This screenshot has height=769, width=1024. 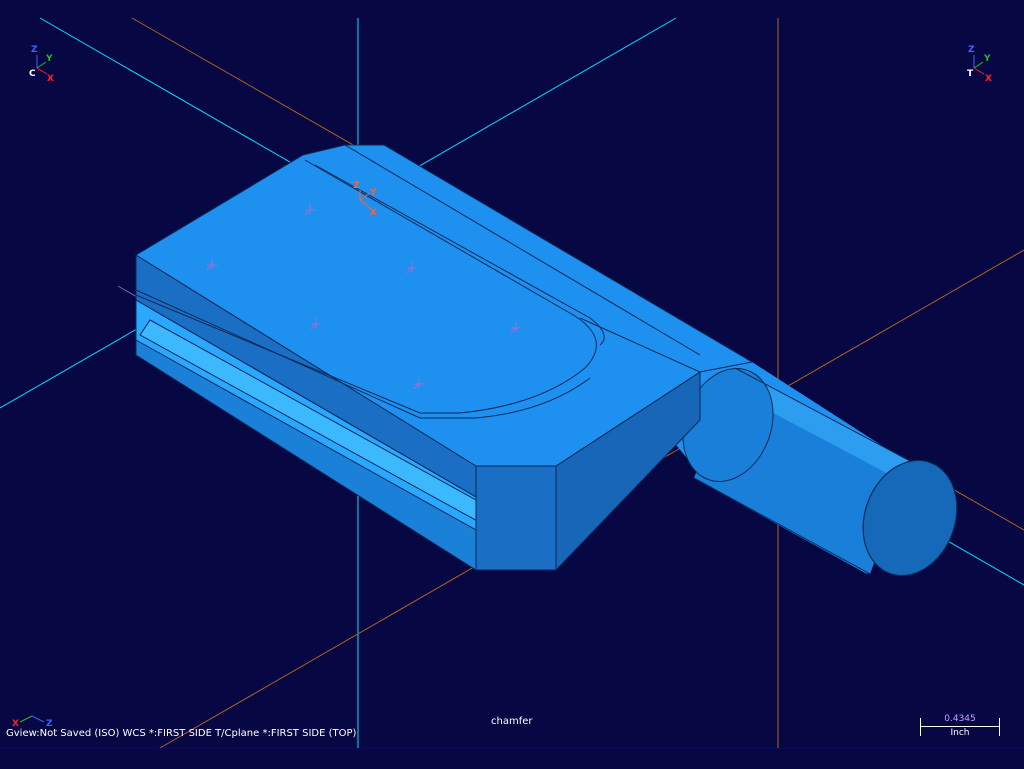 What do you see at coordinates (960, 719) in the screenshot?
I see `scale-value: 0.4345` at bounding box center [960, 719].